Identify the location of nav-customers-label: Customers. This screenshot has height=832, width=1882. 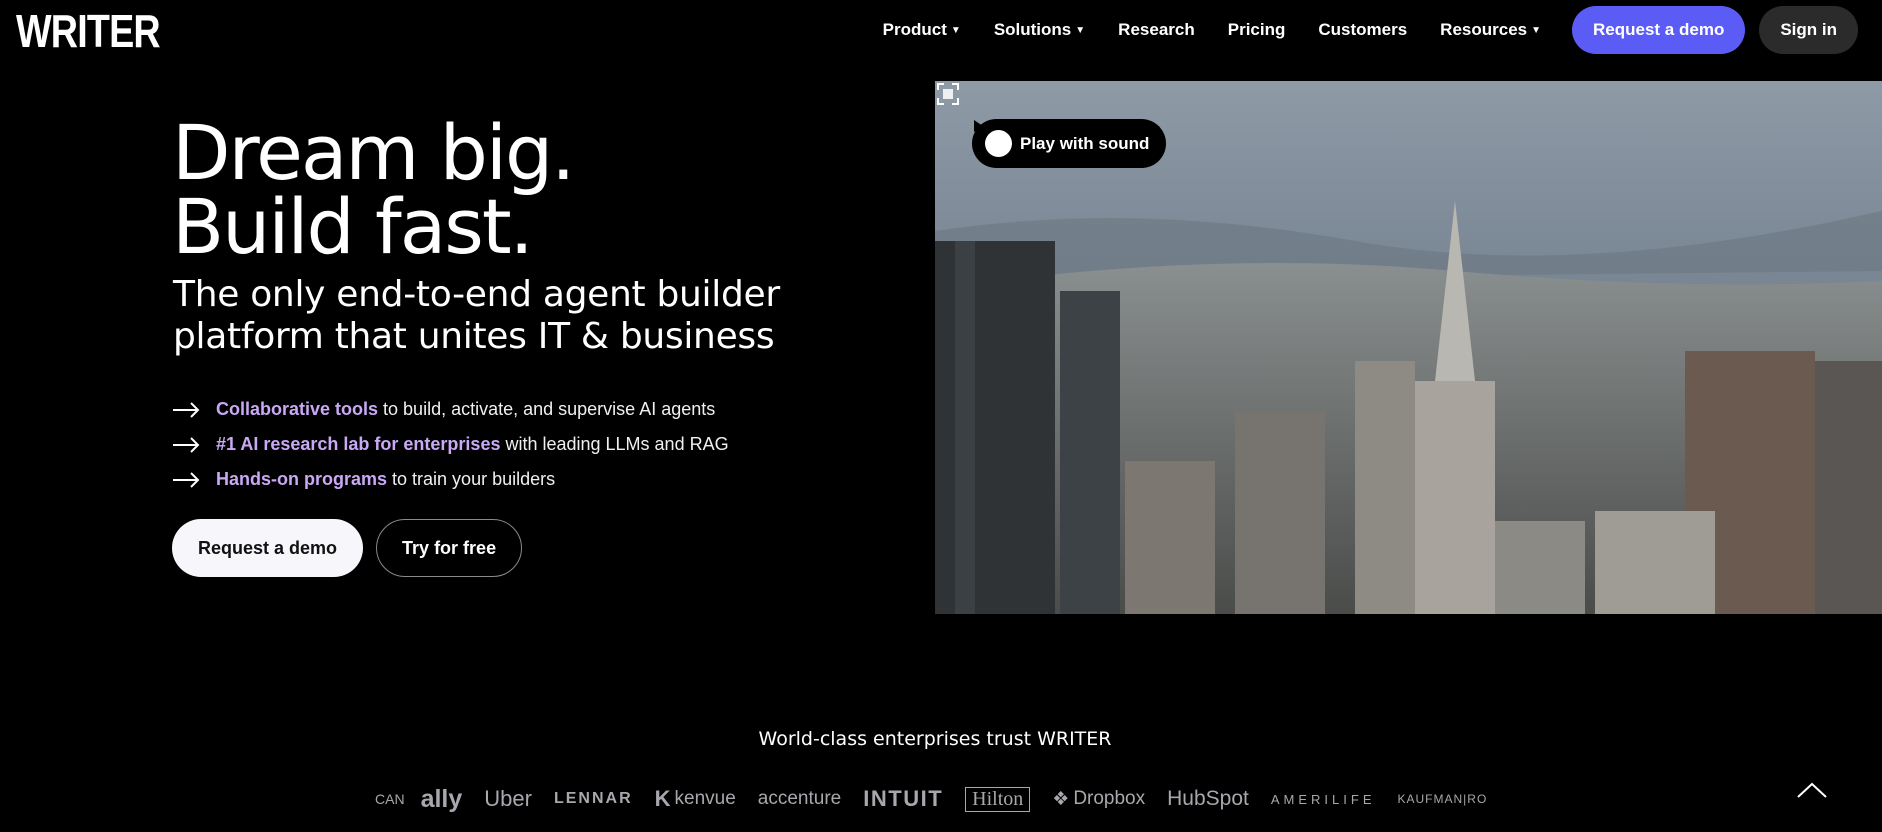
(1363, 29).